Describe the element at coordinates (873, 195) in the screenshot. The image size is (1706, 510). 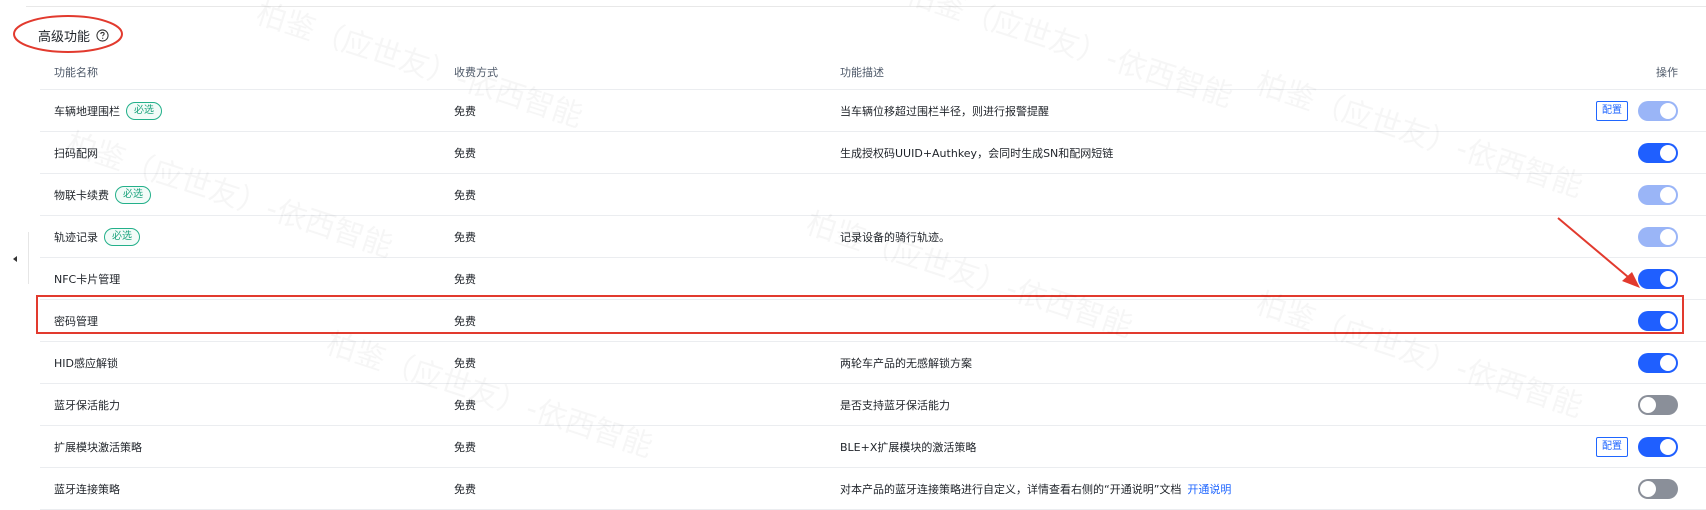
I see `table-row: 物联卡续费 必选 免费` at that location.